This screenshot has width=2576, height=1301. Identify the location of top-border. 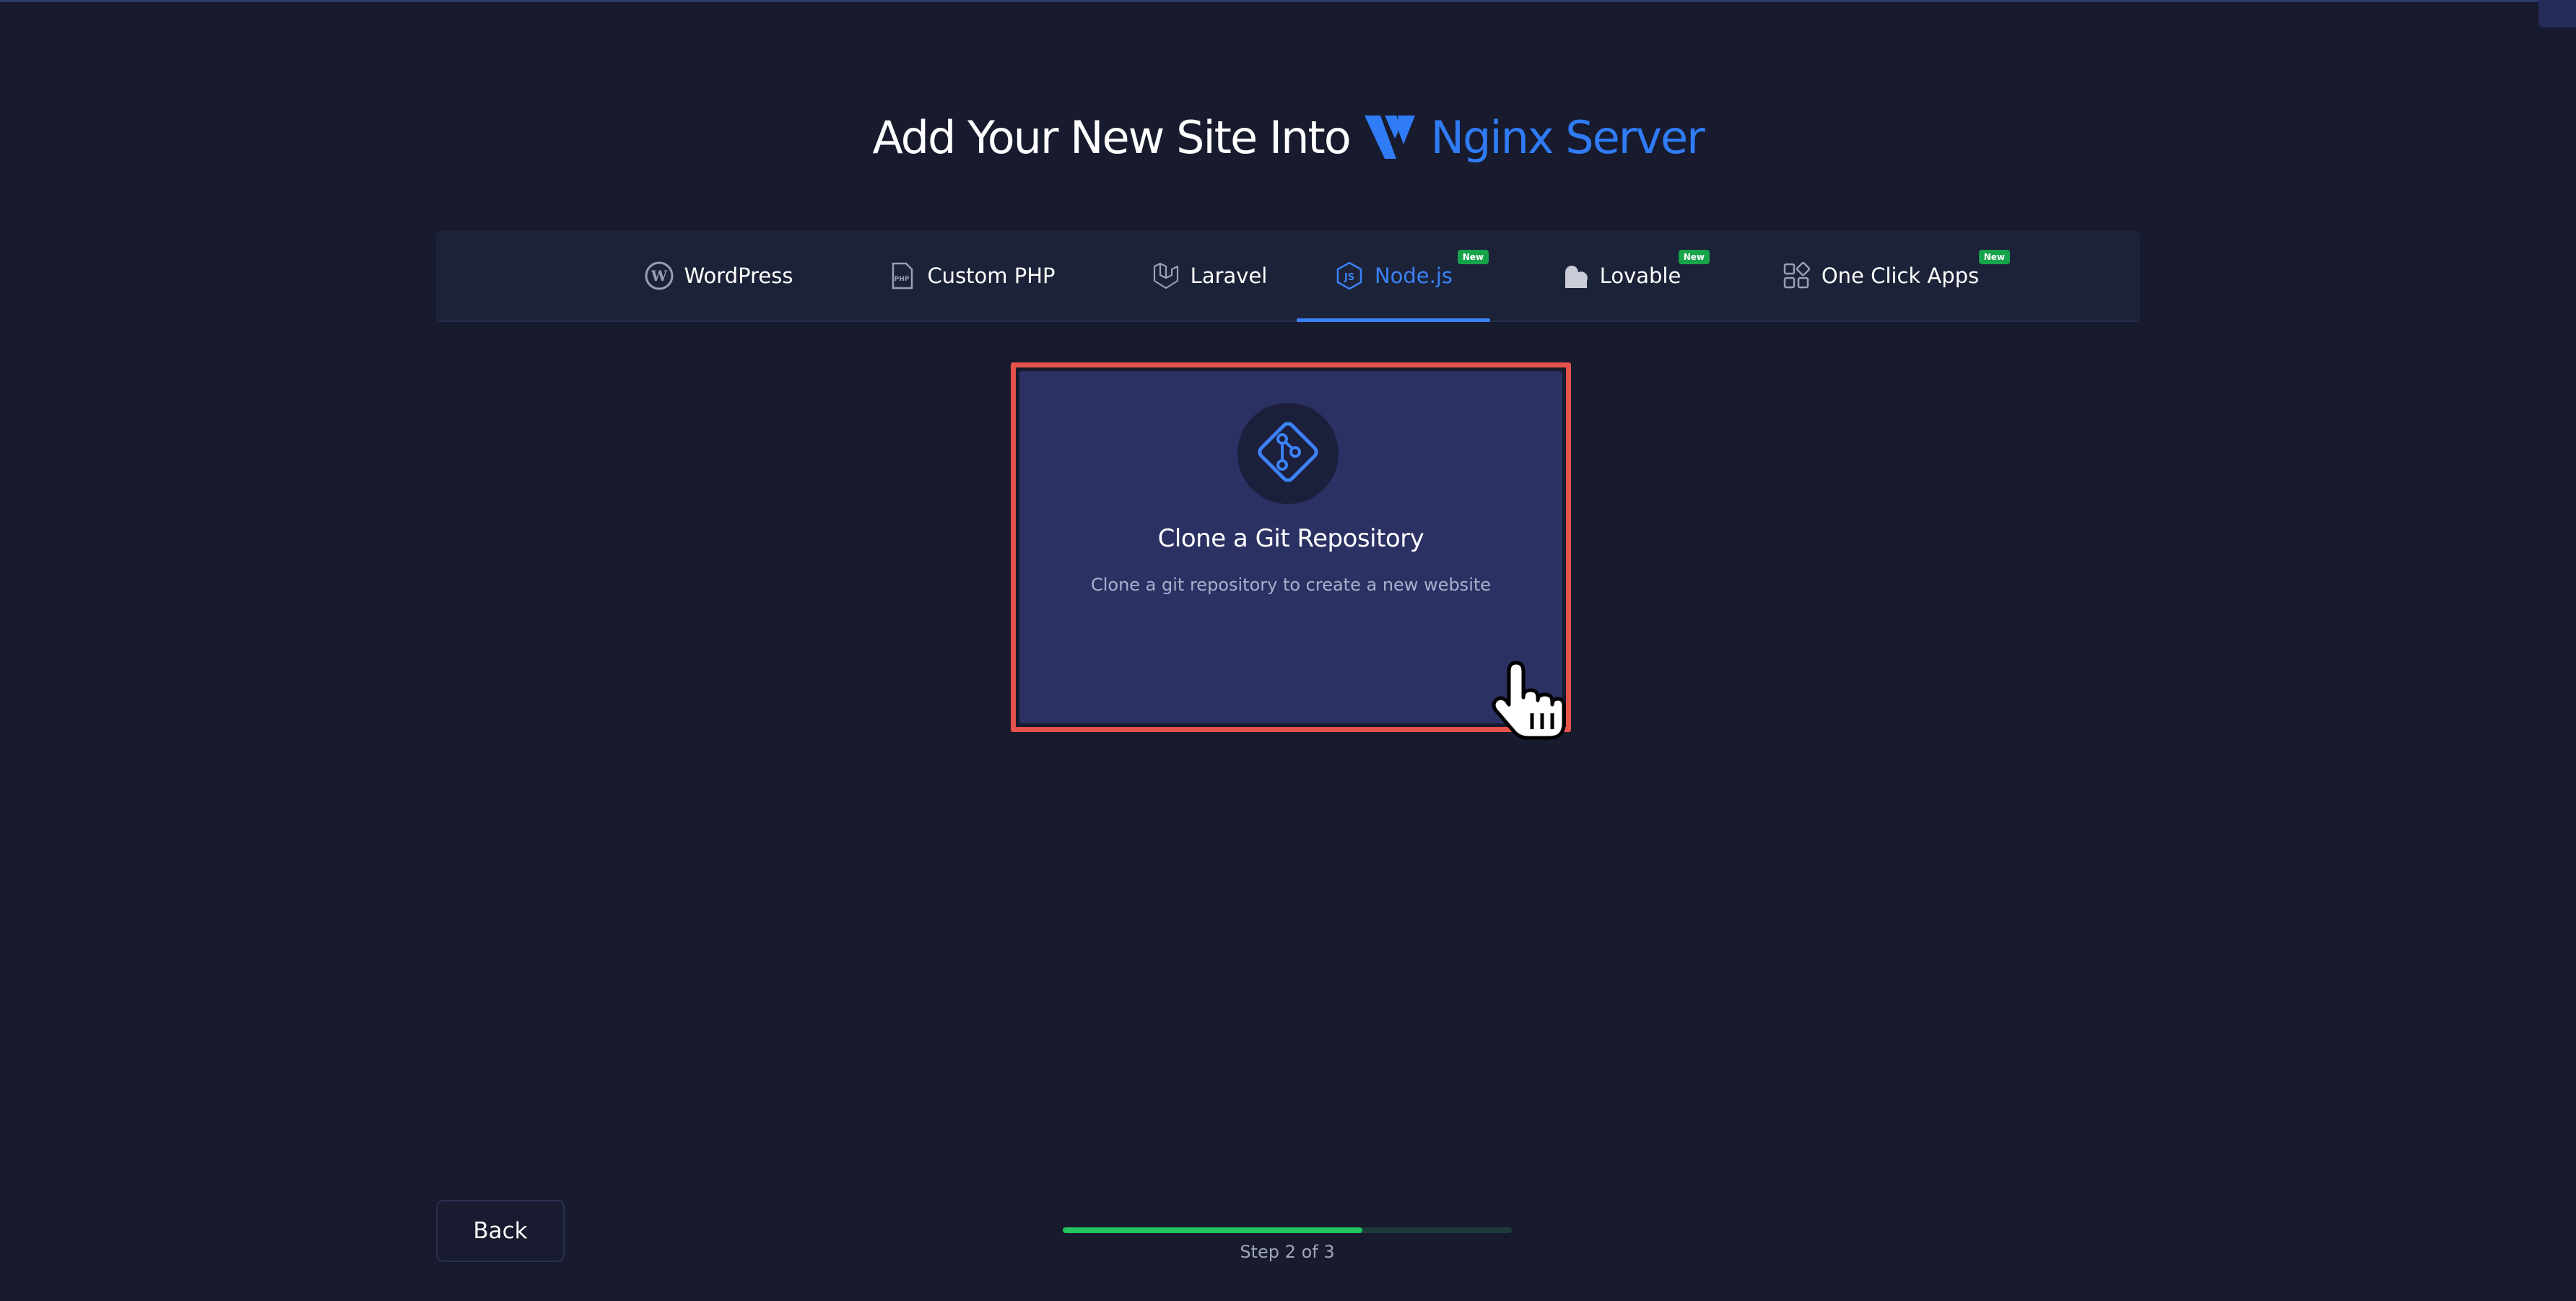
(1288, 1).